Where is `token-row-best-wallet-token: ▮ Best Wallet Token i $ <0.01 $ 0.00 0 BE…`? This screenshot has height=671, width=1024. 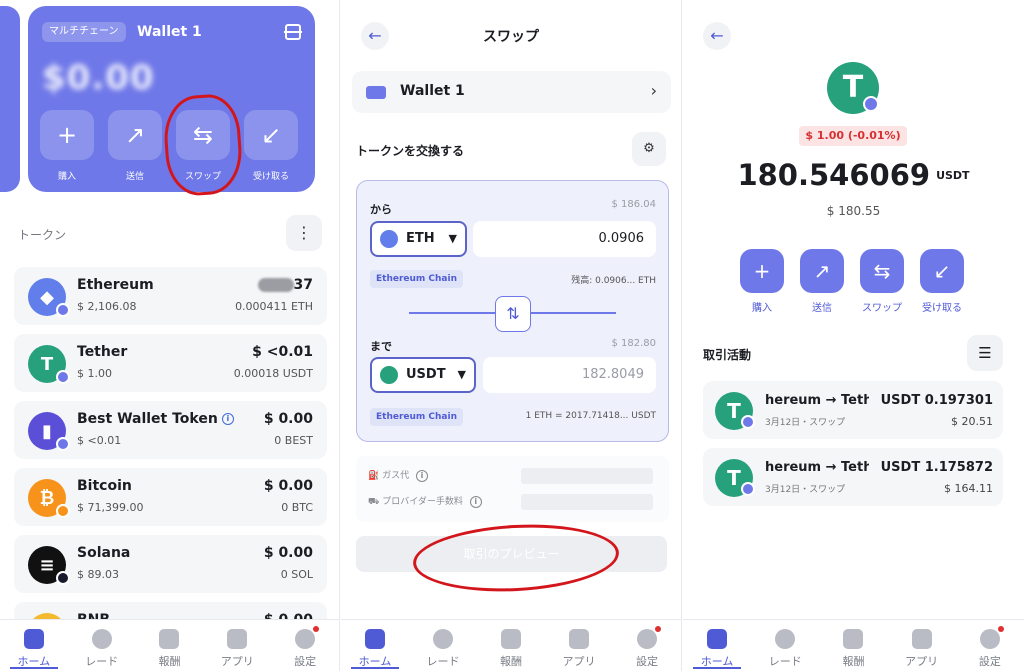
token-row-best-wallet-token: ▮ Best Wallet Token i $ <0.01 $ 0.00 0 BE… is located at coordinates (170, 430).